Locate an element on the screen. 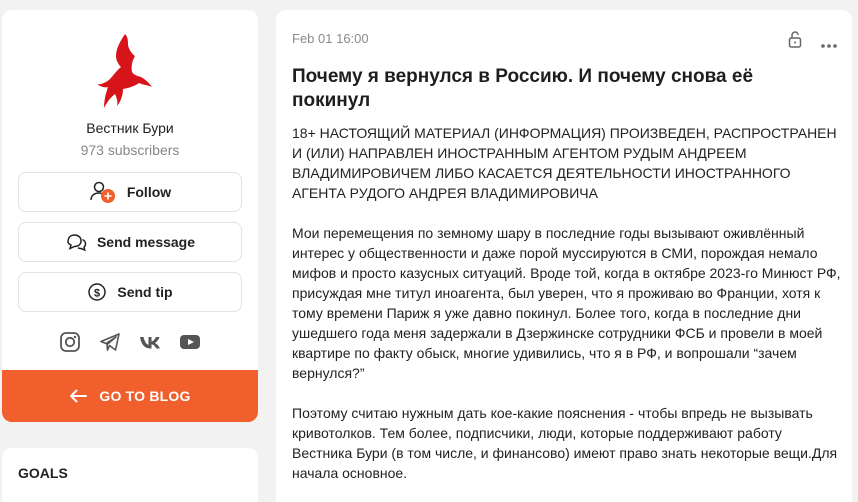 Image resolution: width=858 pixels, height=502 pixels. dollar-coin-icon: $ is located at coordinates (97, 292).